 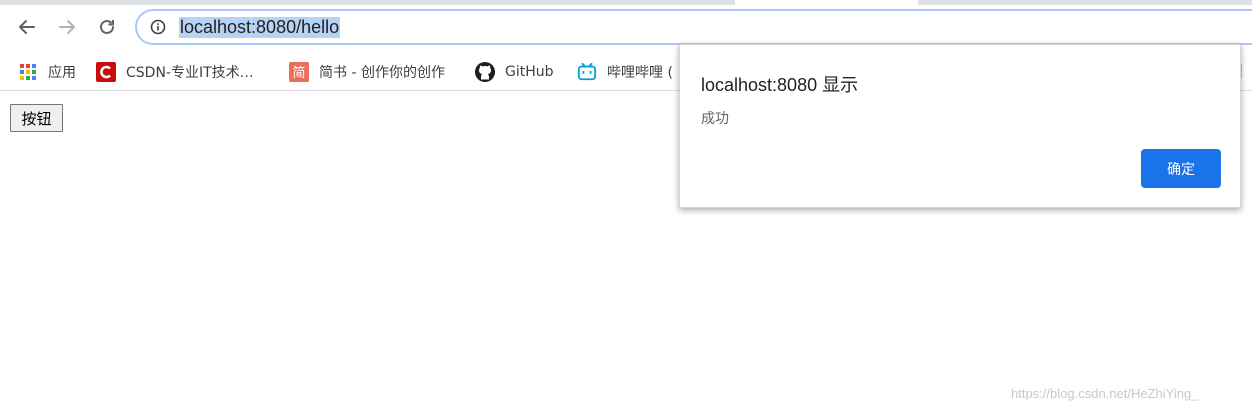 I want to click on dialog-message: 成功, so click(x=715, y=119).